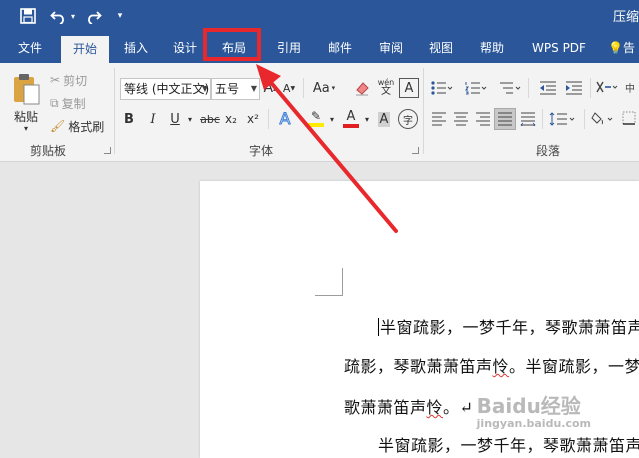 This screenshot has width=639, height=458. I want to click on paragraph-line: 疏影，琴歌萧萧笛声怜。半窗疏影，一梦, so click(491, 365).